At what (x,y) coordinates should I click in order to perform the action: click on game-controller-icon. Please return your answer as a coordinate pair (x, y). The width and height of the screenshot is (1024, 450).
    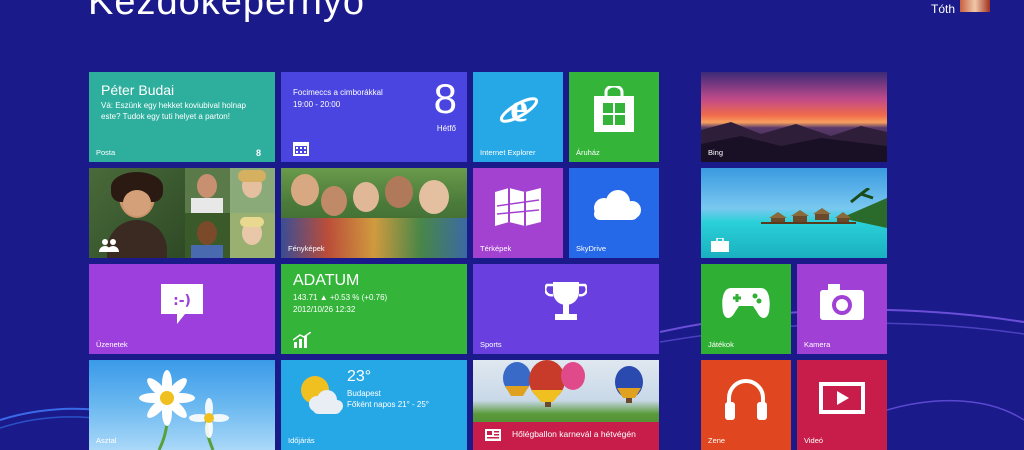
    Looking at the image, I should click on (746, 303).